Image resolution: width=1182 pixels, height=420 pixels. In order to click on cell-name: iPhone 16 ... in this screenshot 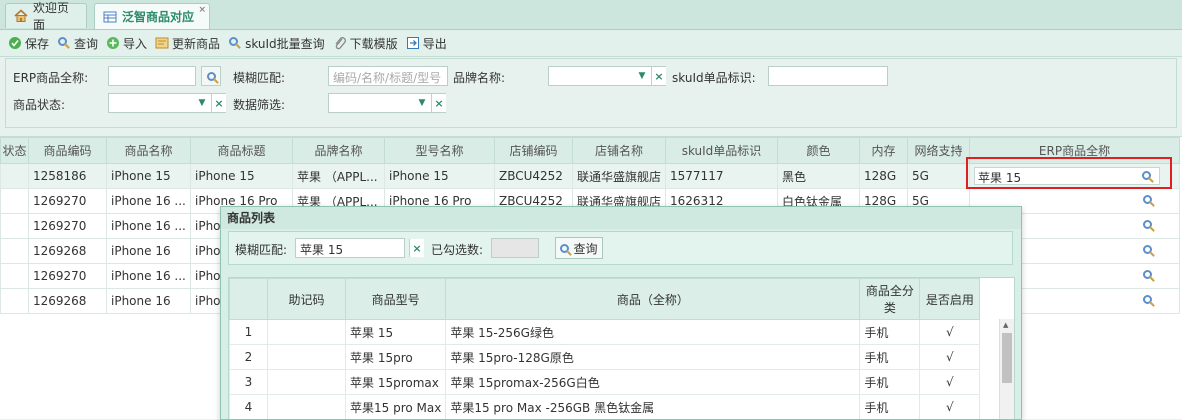, I will do `click(148, 226)`.